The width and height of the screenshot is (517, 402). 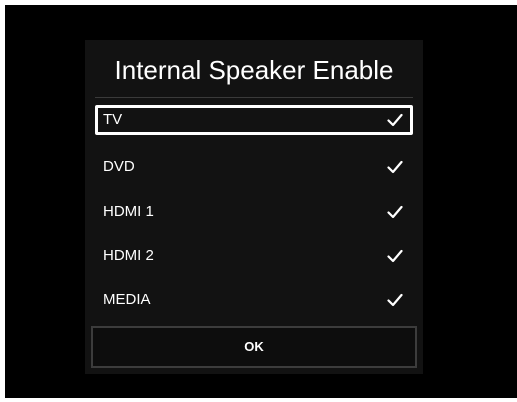 What do you see at coordinates (254, 97) in the screenshot?
I see `title-divider` at bounding box center [254, 97].